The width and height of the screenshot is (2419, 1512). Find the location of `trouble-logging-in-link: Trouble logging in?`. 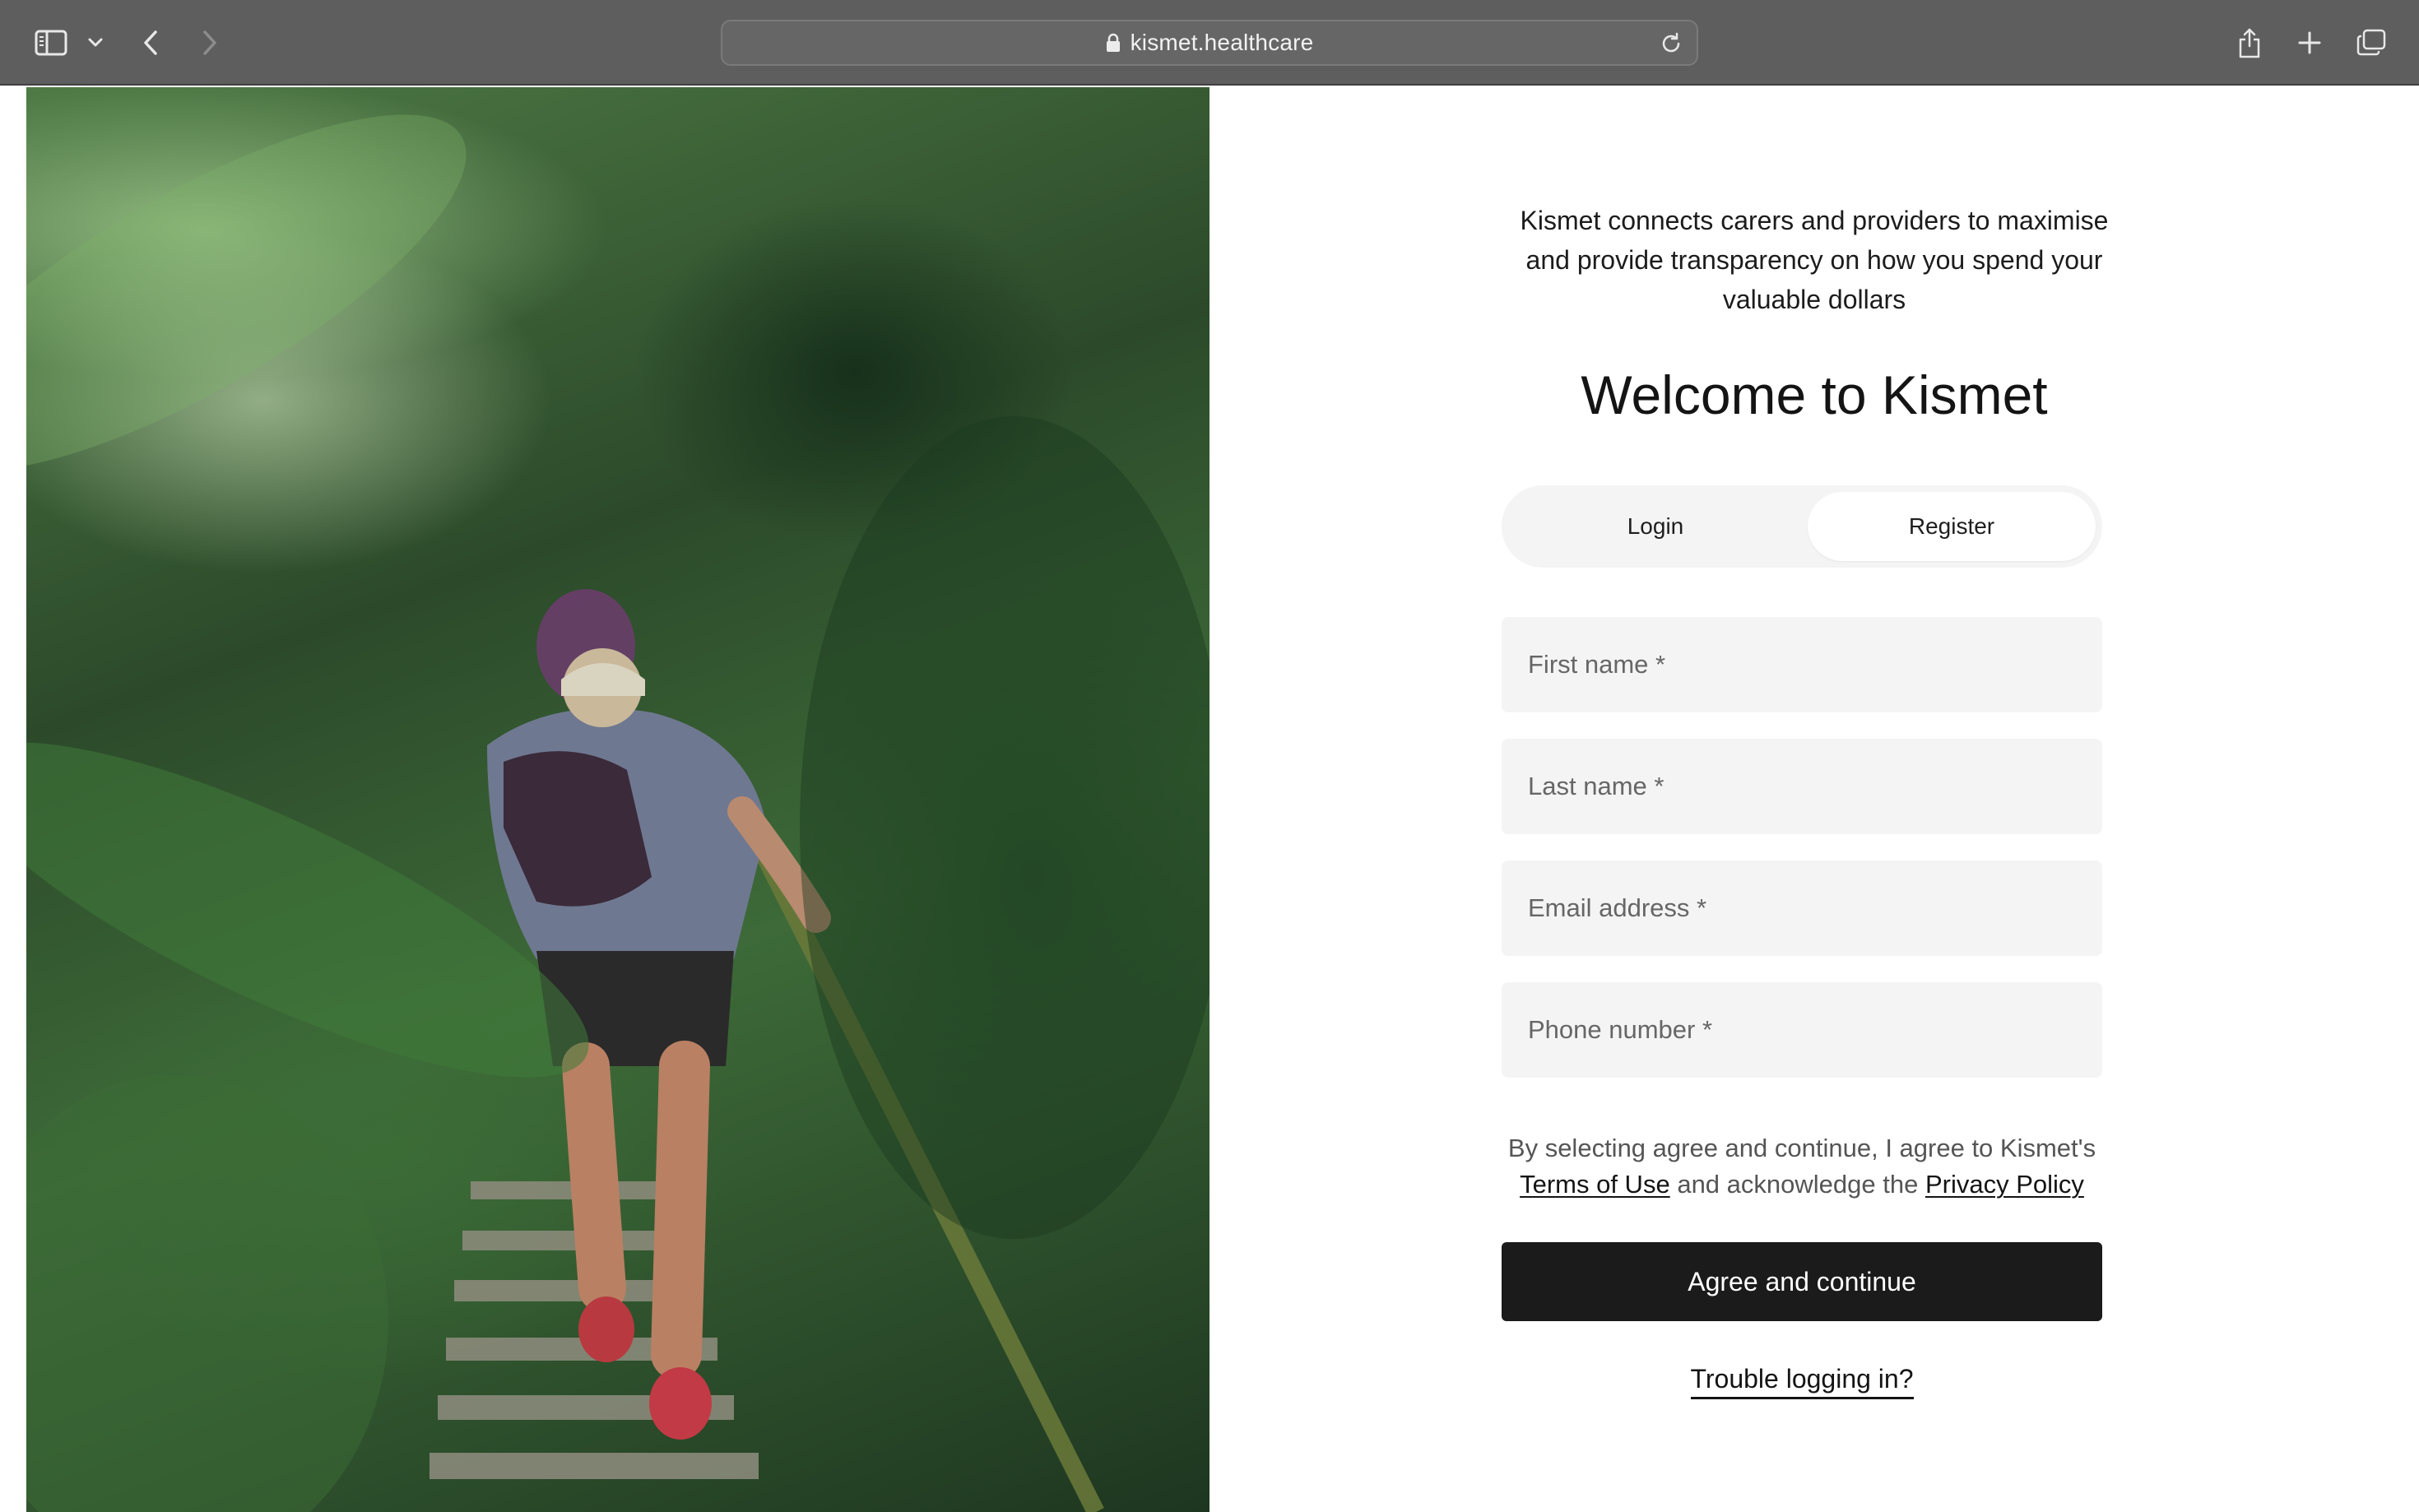

trouble-logging-in-link: Trouble logging in? is located at coordinates (1802, 1381).